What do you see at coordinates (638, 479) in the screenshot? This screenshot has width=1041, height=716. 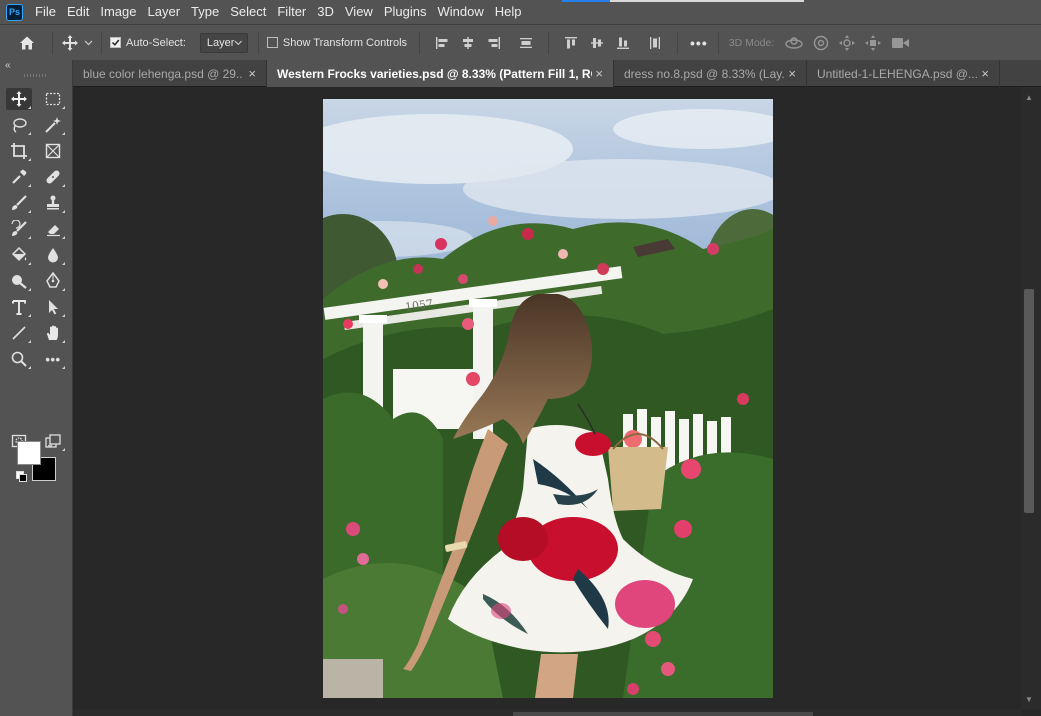 I see `woven-bag` at bounding box center [638, 479].